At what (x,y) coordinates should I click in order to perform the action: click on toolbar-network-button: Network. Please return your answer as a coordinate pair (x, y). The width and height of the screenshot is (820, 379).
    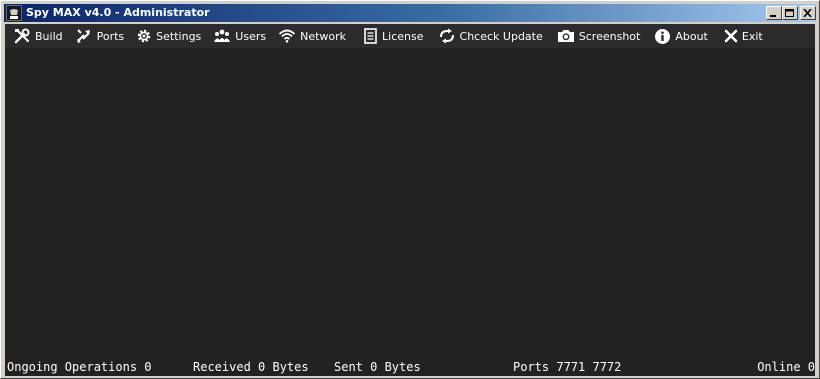
    Looking at the image, I should click on (312, 36).